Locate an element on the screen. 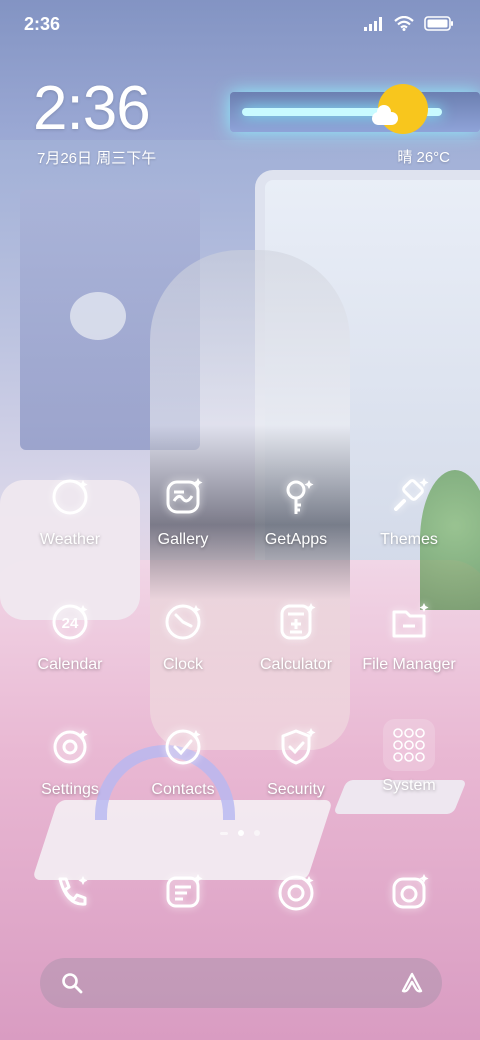 This screenshot has width=480, height=1040. app-gallery: Gallery is located at coordinates (183, 513).